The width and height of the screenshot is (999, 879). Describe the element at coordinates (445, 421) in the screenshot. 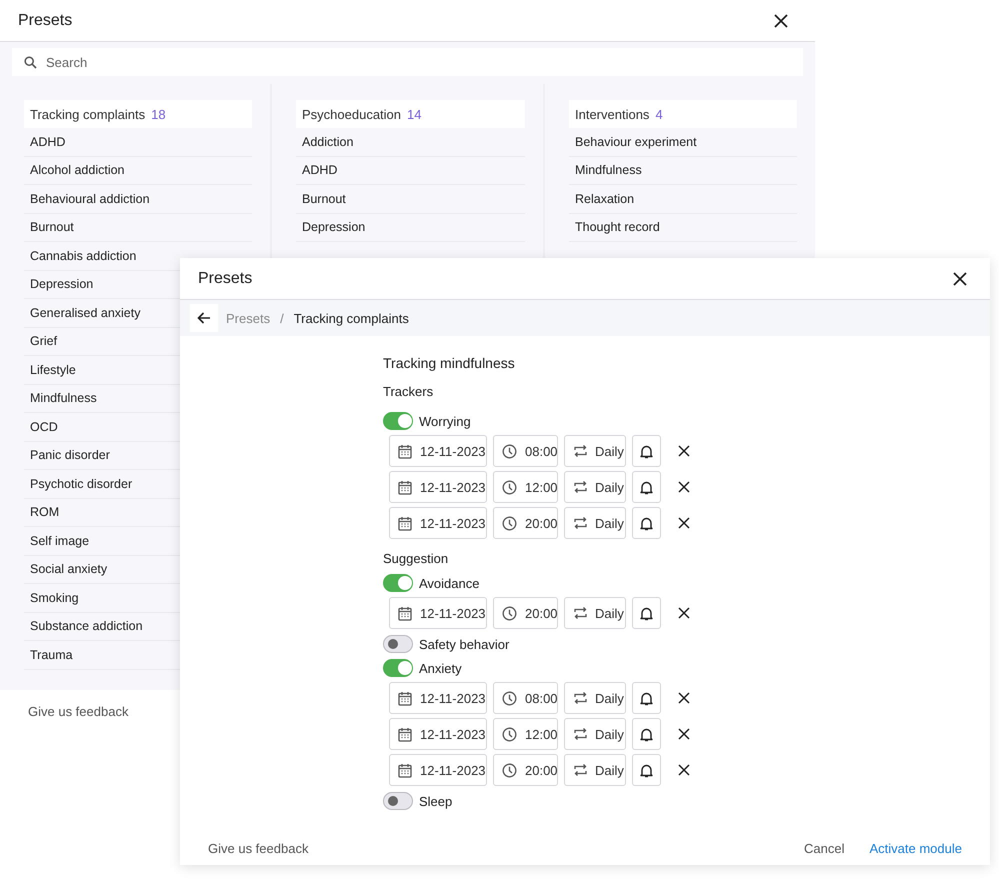

I see `tracker-label: Worrying` at that location.